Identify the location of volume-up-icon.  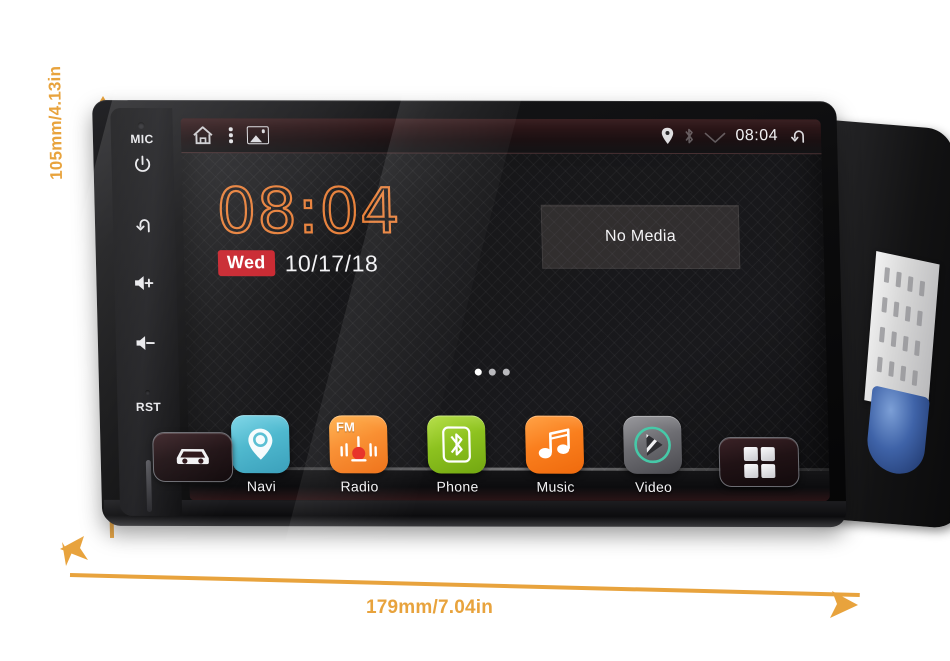
(144, 283).